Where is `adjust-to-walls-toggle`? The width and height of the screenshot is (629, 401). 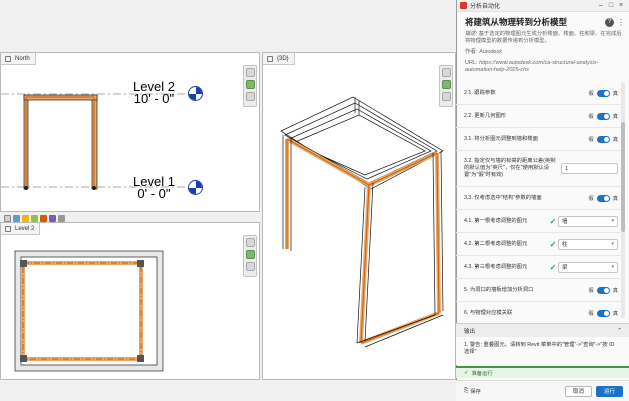
adjust-to-walls-toggle is located at coordinates (603, 139).